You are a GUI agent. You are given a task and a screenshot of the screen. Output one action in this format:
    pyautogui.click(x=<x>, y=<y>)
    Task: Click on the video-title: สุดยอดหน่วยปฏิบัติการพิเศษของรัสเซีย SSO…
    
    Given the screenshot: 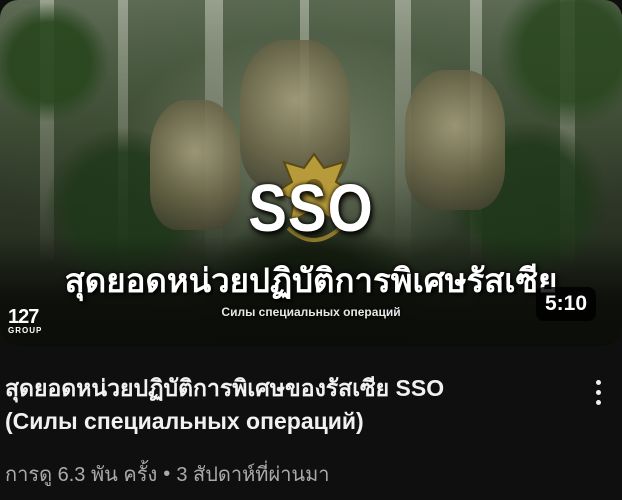 What is the action you would take?
    pyautogui.click(x=285, y=405)
    